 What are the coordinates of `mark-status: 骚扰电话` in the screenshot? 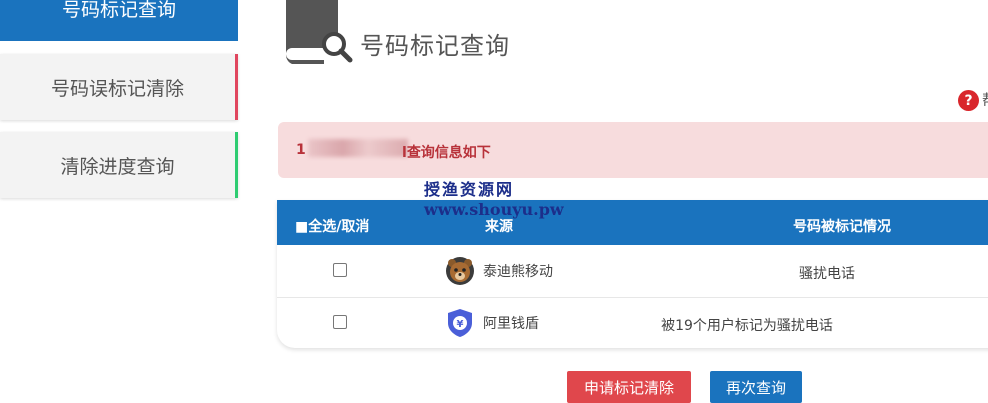 It's located at (827, 274).